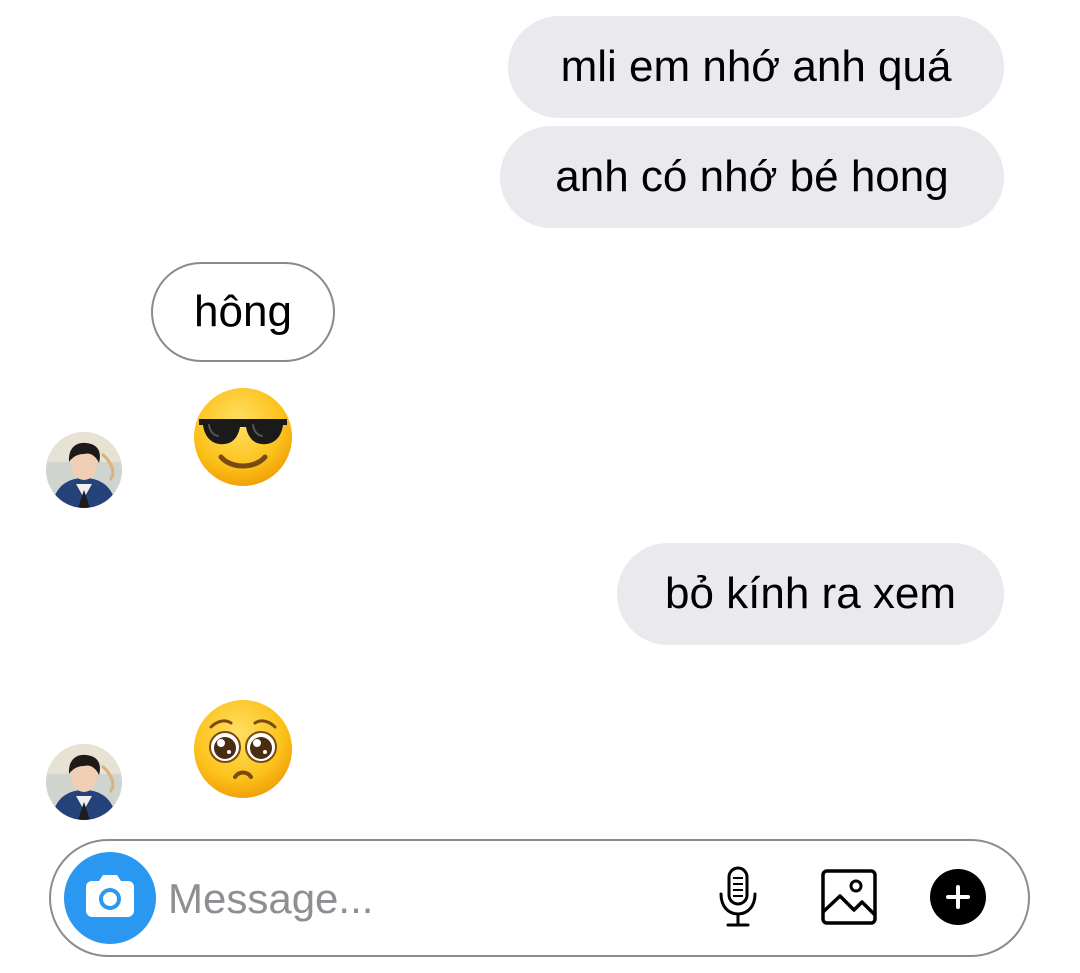  I want to click on sent-message-bubble: mli em nhớ anh quá, so click(756, 67).